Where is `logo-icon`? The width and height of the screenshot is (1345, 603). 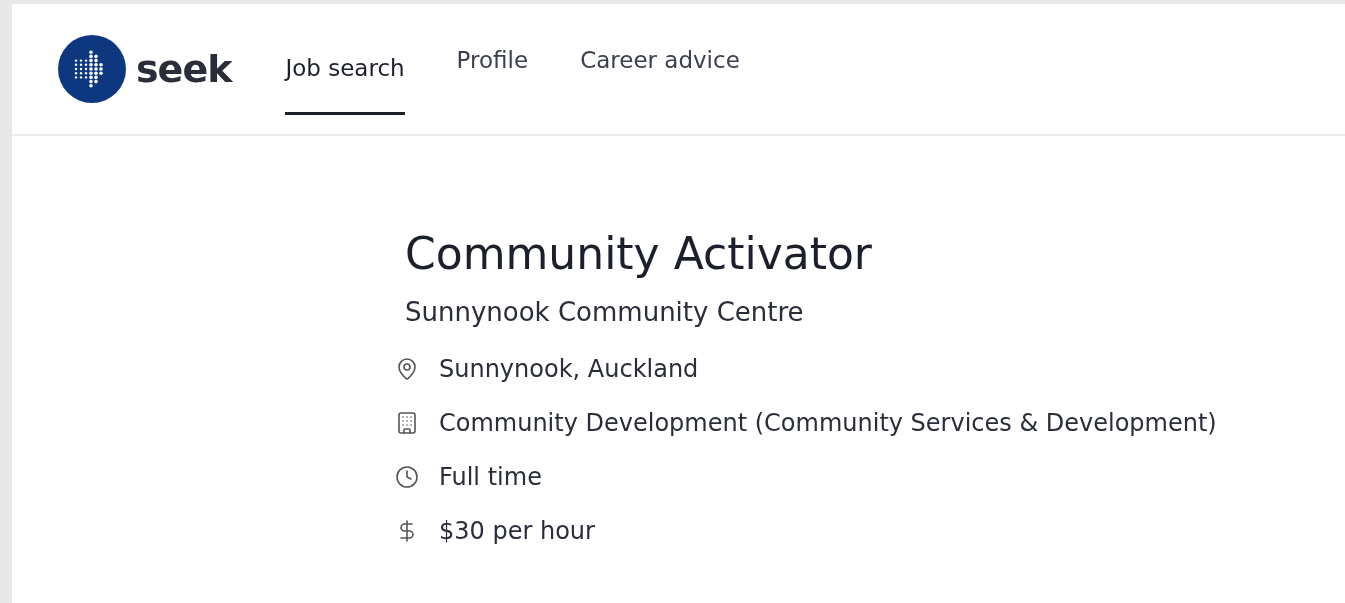
logo-icon is located at coordinates (92, 69).